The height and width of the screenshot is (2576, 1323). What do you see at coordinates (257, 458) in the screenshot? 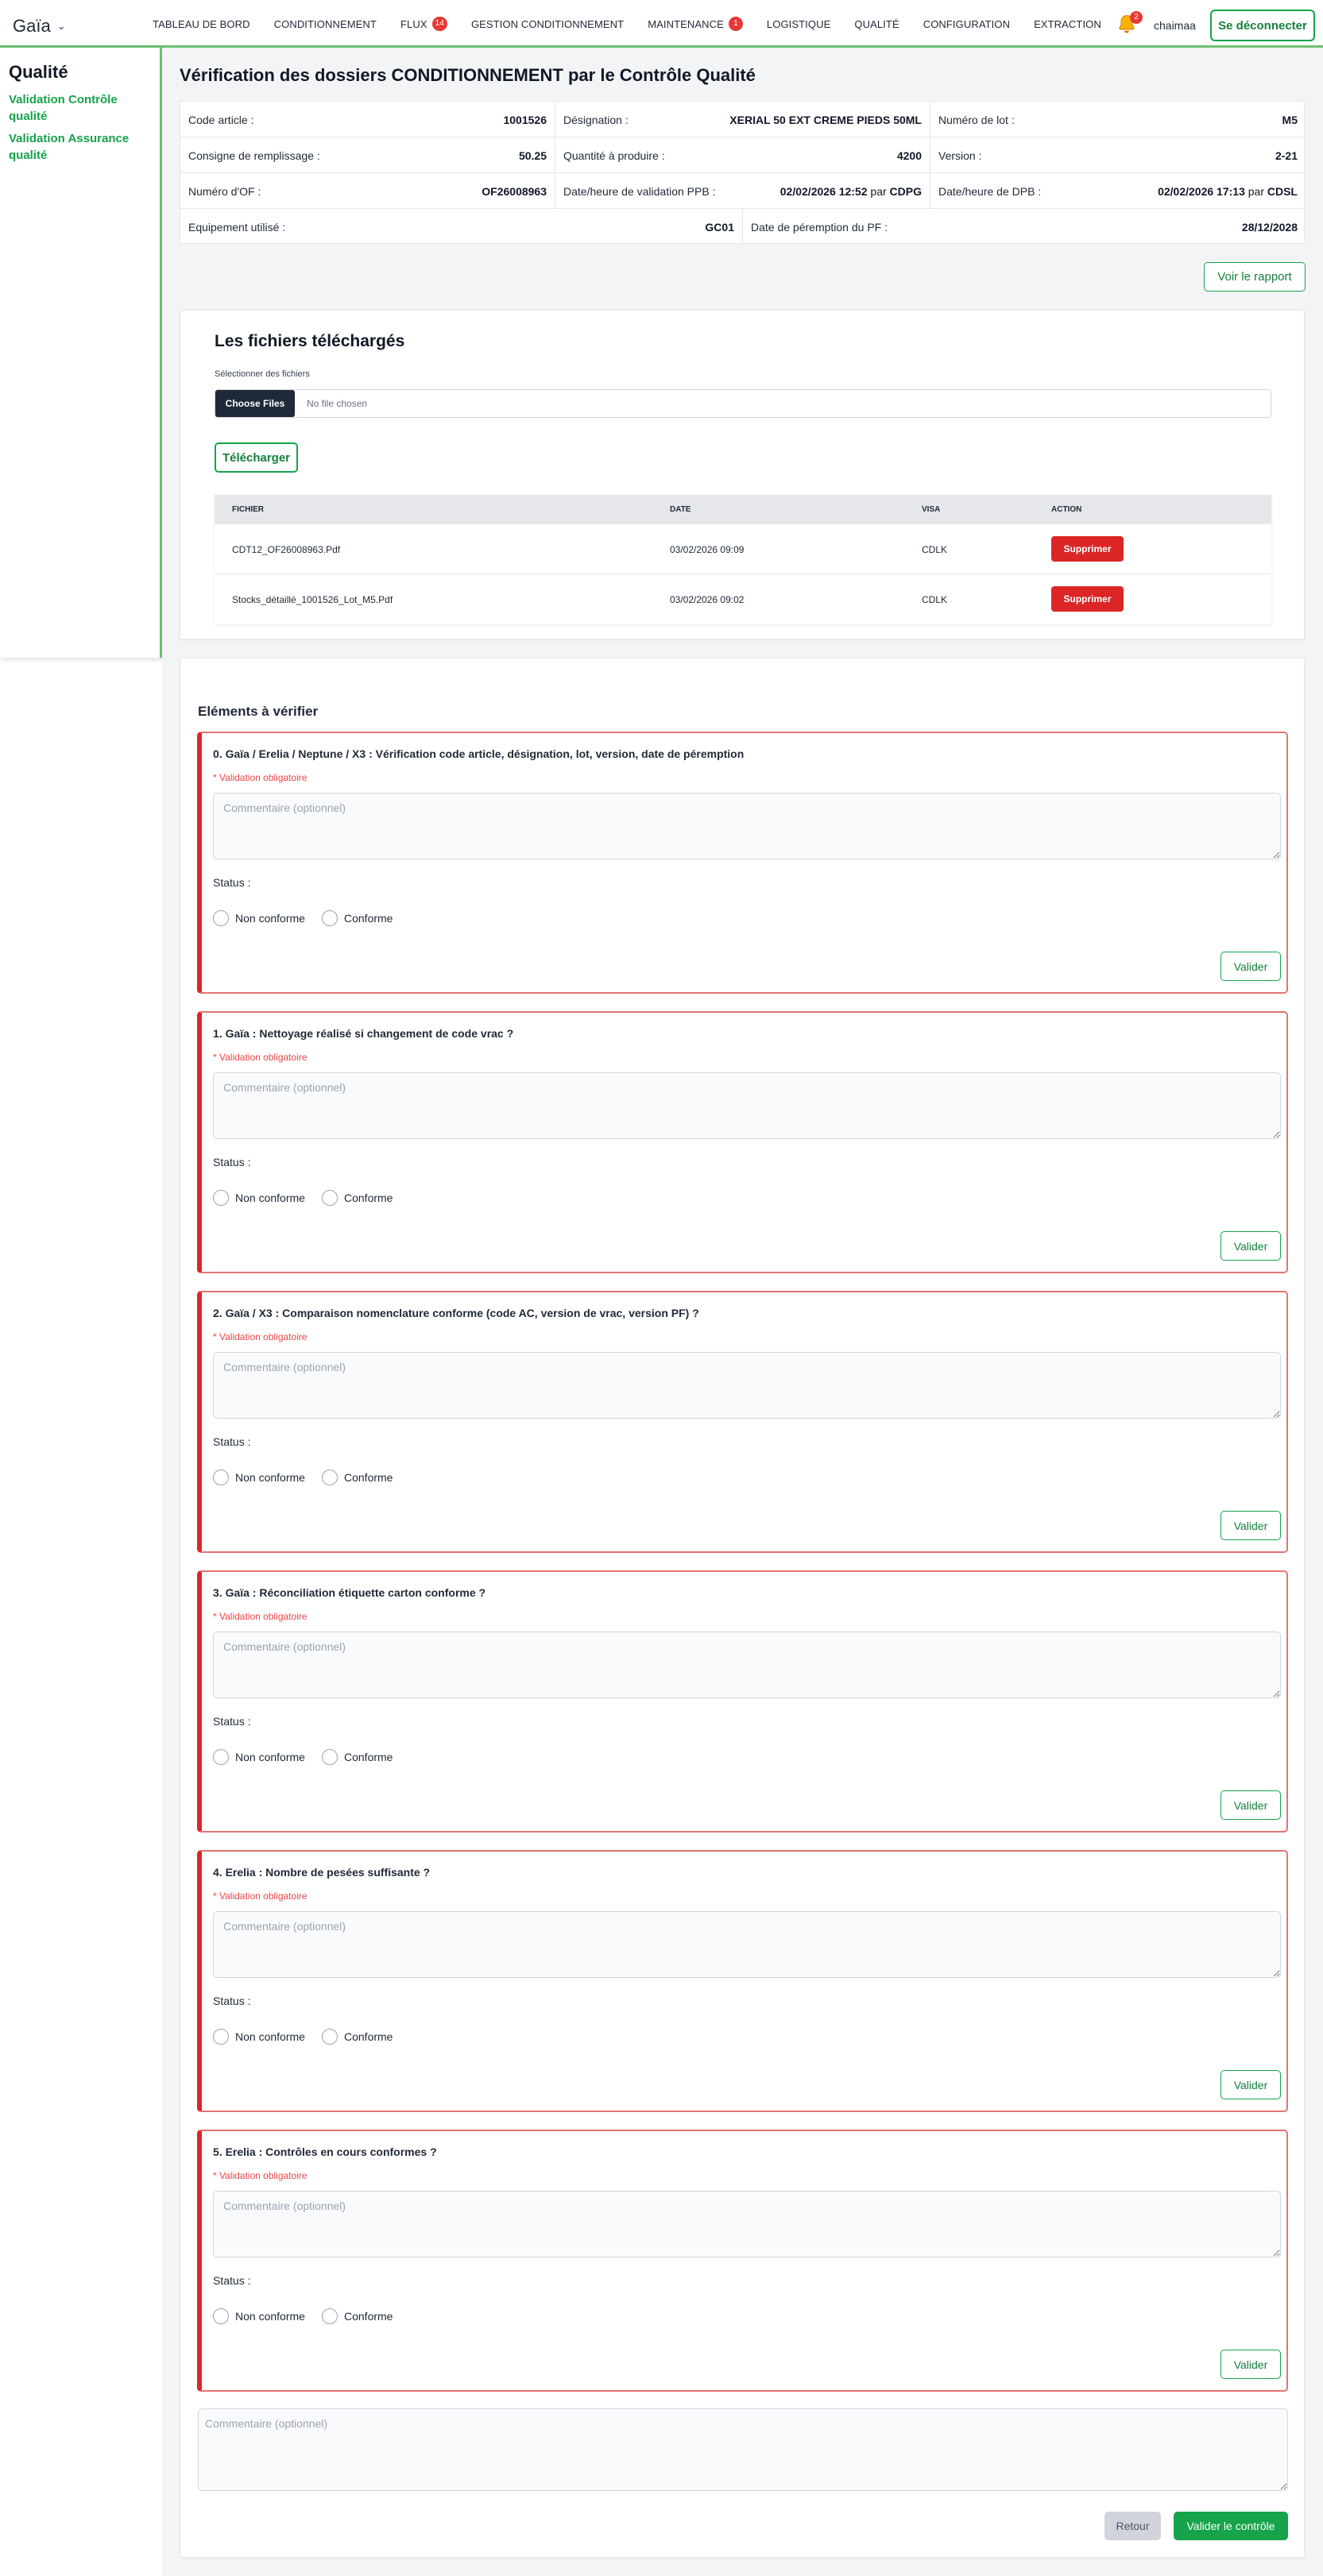
I see `upload-button: Télécharger` at bounding box center [257, 458].